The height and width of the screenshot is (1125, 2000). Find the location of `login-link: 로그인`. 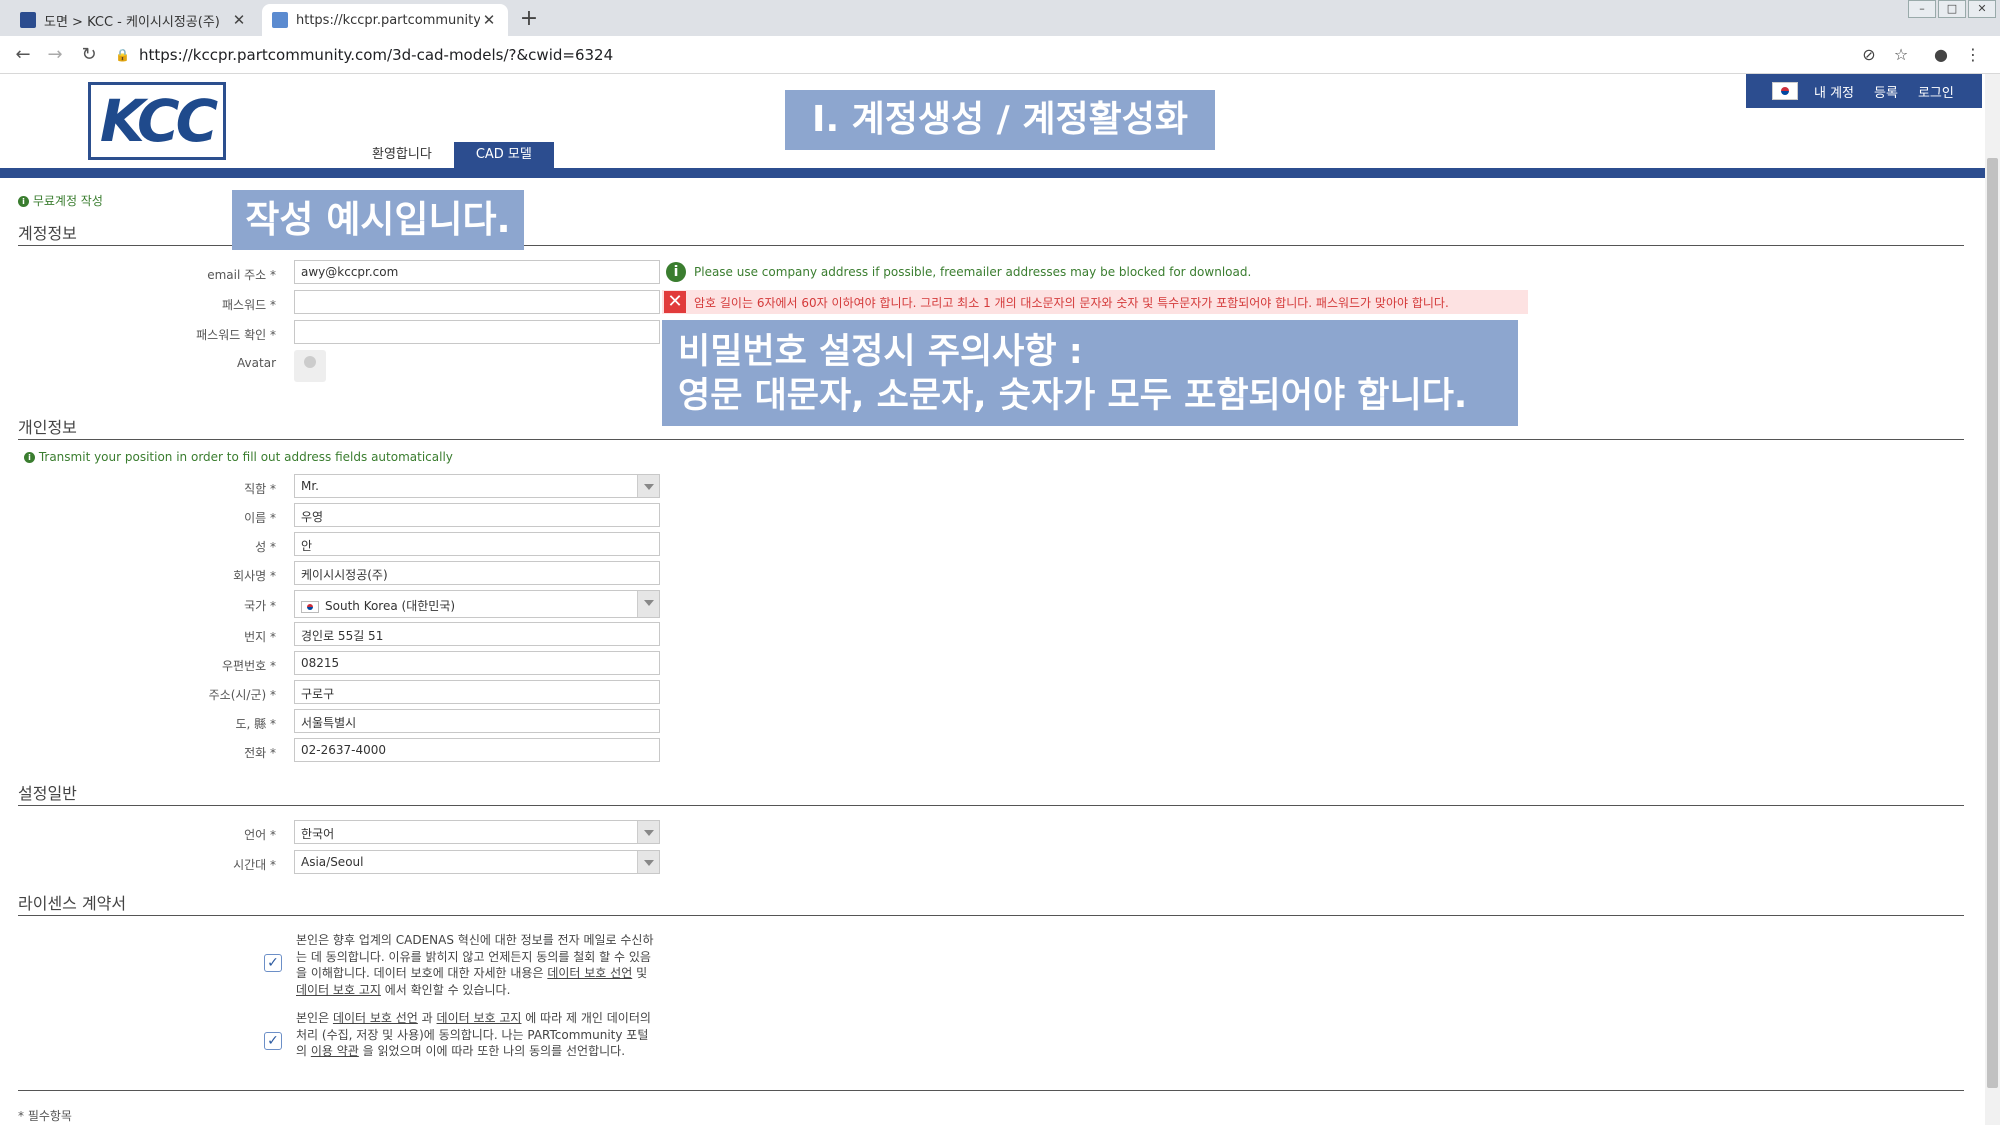

login-link: 로그인 is located at coordinates (1936, 91).